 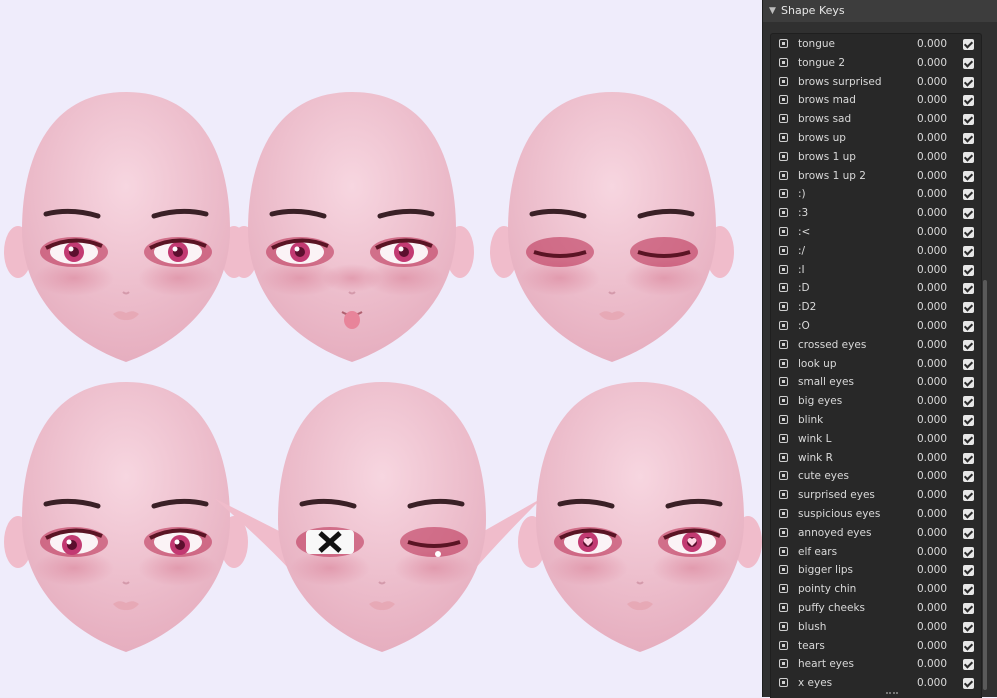 What do you see at coordinates (876, 270) in the screenshot?
I see `shape-key-row: :I 0.000` at bounding box center [876, 270].